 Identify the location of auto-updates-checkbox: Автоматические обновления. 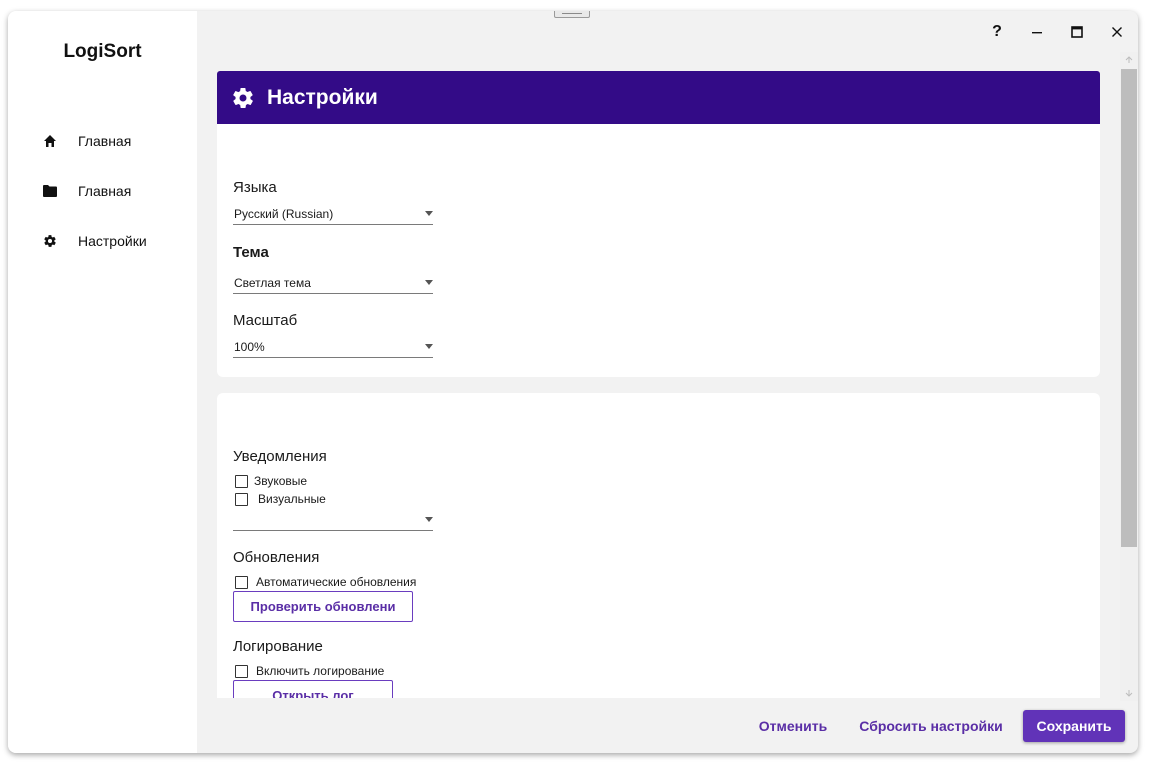
(325, 582).